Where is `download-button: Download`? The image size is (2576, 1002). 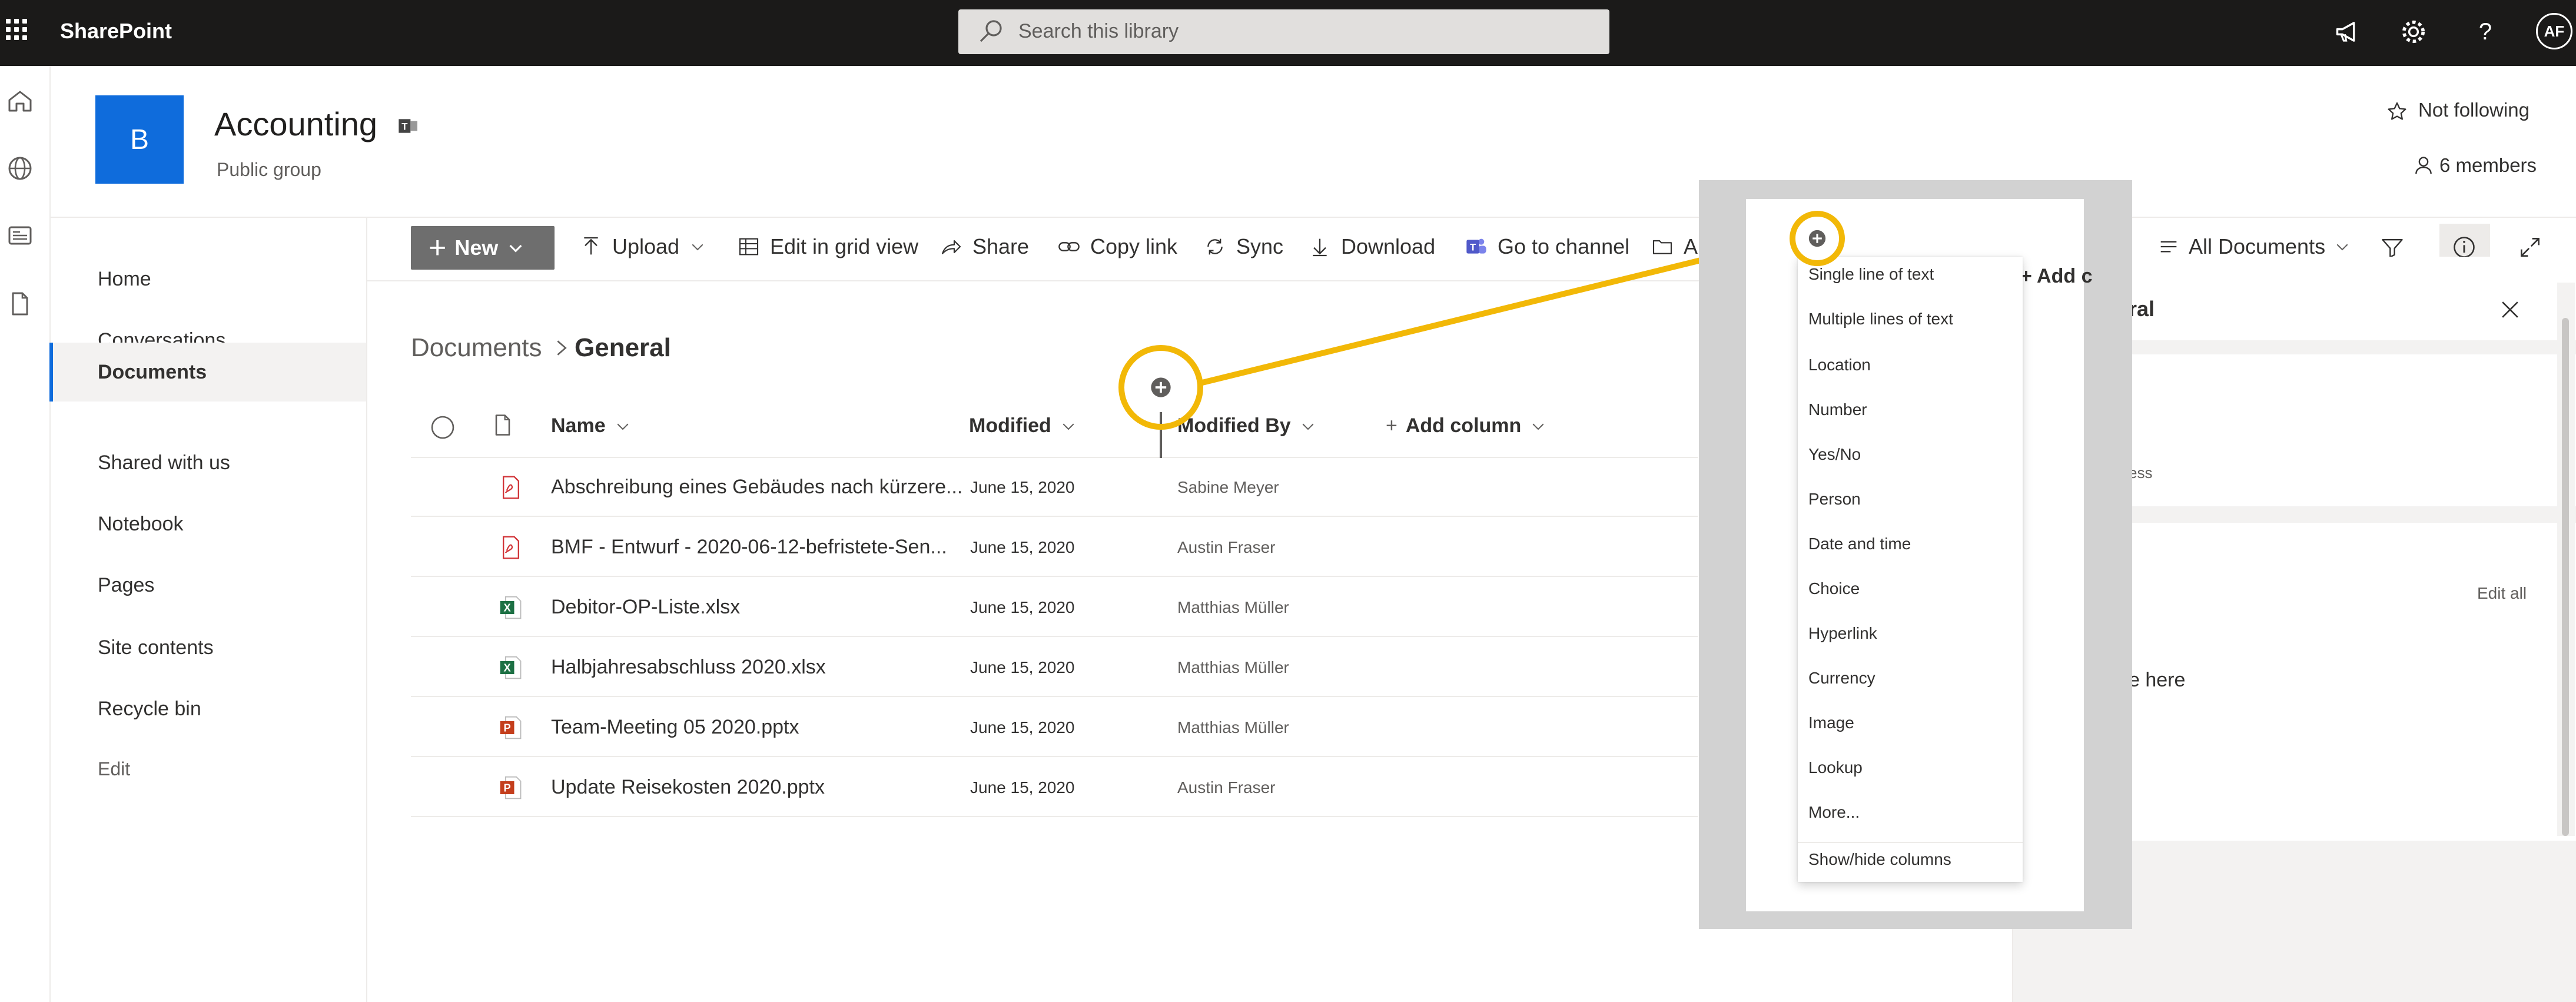
download-button: Download is located at coordinates (1371, 247).